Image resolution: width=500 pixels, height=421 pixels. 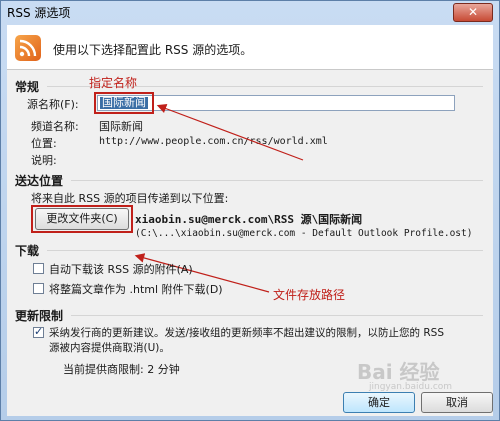 What do you see at coordinates (136, 289) in the screenshot?
I see `full-article-label: 将整篇文章作为 .html 附件下载(D)` at bounding box center [136, 289].